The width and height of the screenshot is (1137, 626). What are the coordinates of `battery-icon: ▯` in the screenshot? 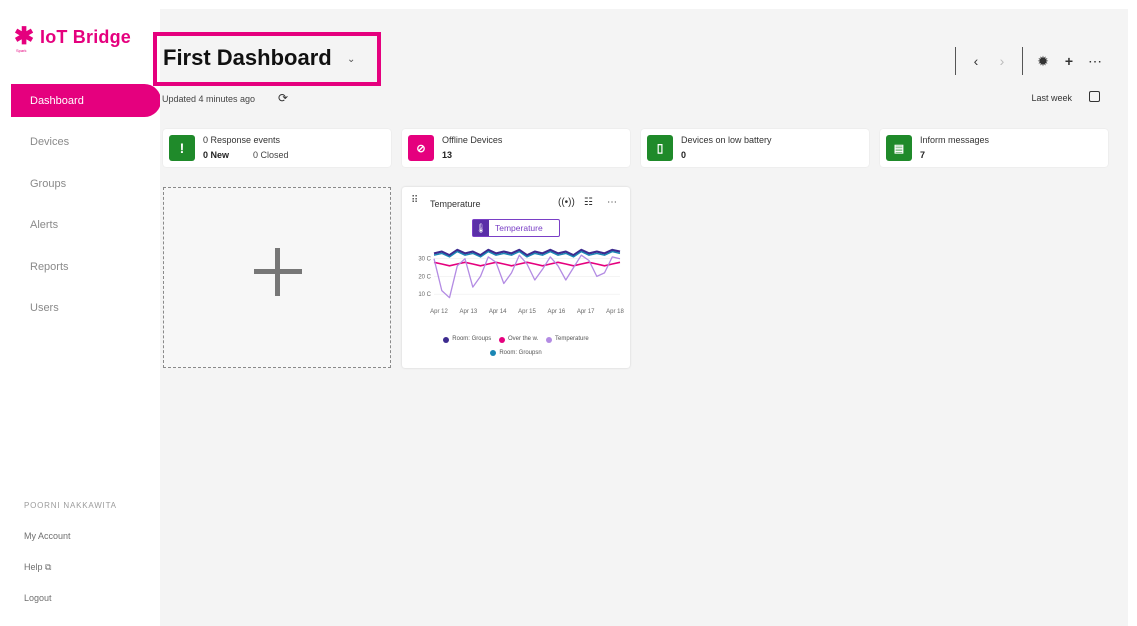 It's located at (660, 148).